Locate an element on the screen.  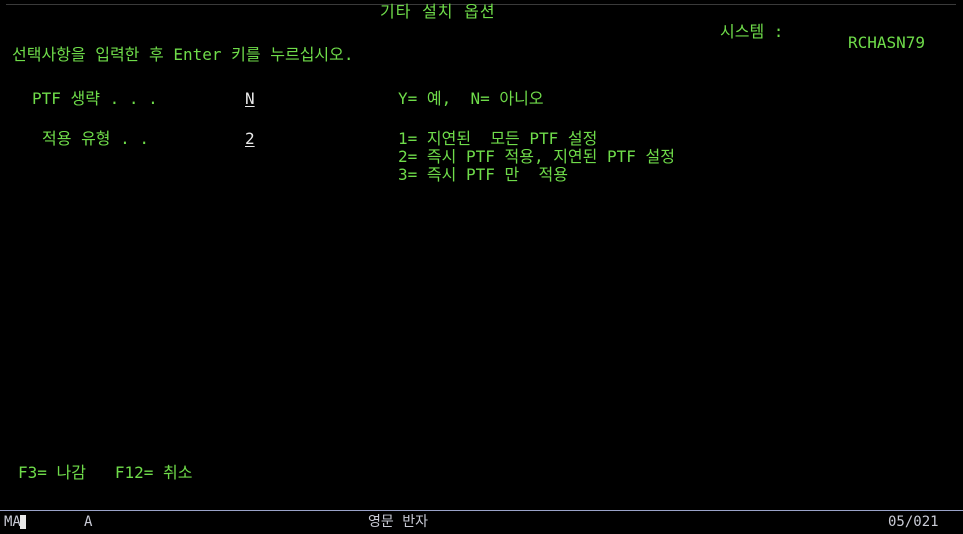
apply-type-option-1: 1= 지연된 모든 PTF 설정 is located at coordinates (498, 138).